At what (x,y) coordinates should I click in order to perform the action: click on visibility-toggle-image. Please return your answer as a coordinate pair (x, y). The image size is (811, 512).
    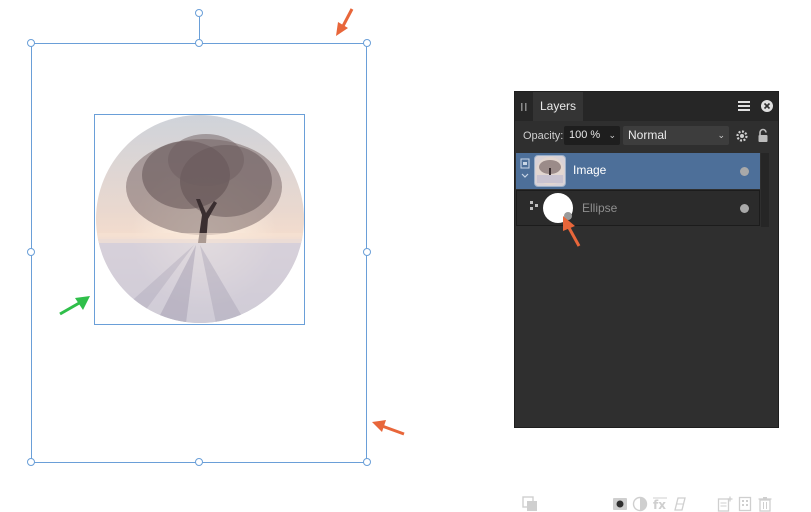
    Looking at the image, I should click on (744, 171).